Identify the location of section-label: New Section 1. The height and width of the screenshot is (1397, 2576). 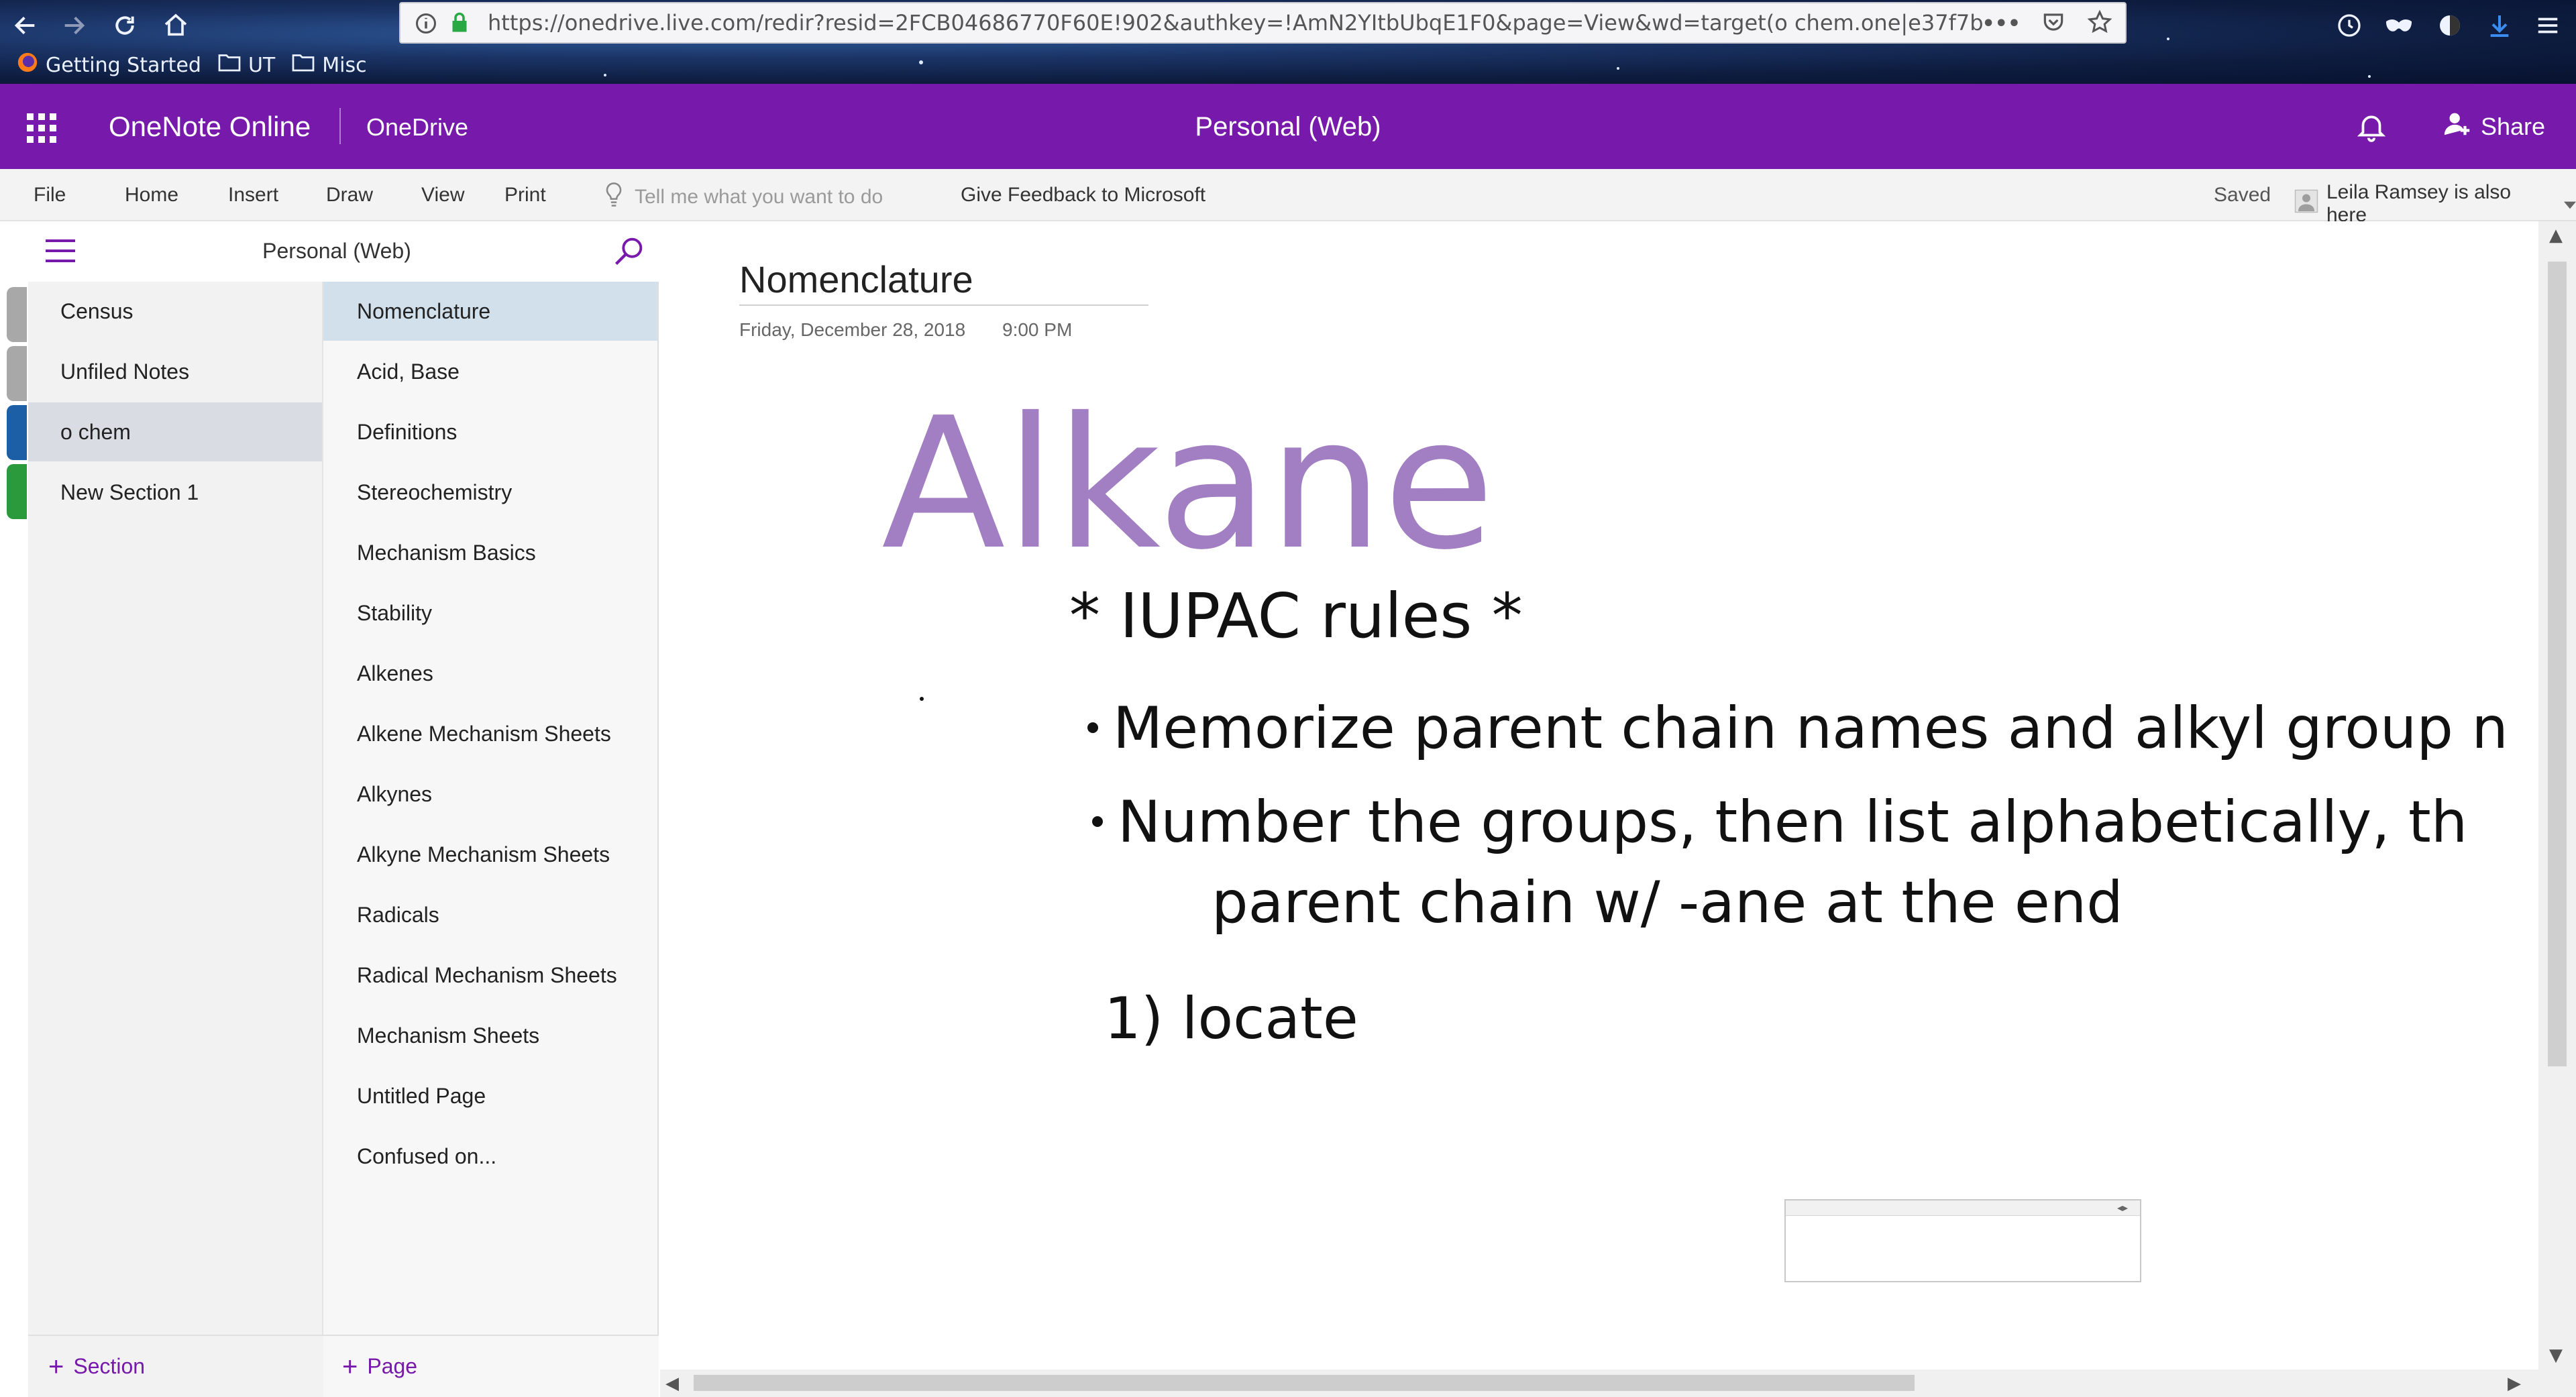
(129, 492).